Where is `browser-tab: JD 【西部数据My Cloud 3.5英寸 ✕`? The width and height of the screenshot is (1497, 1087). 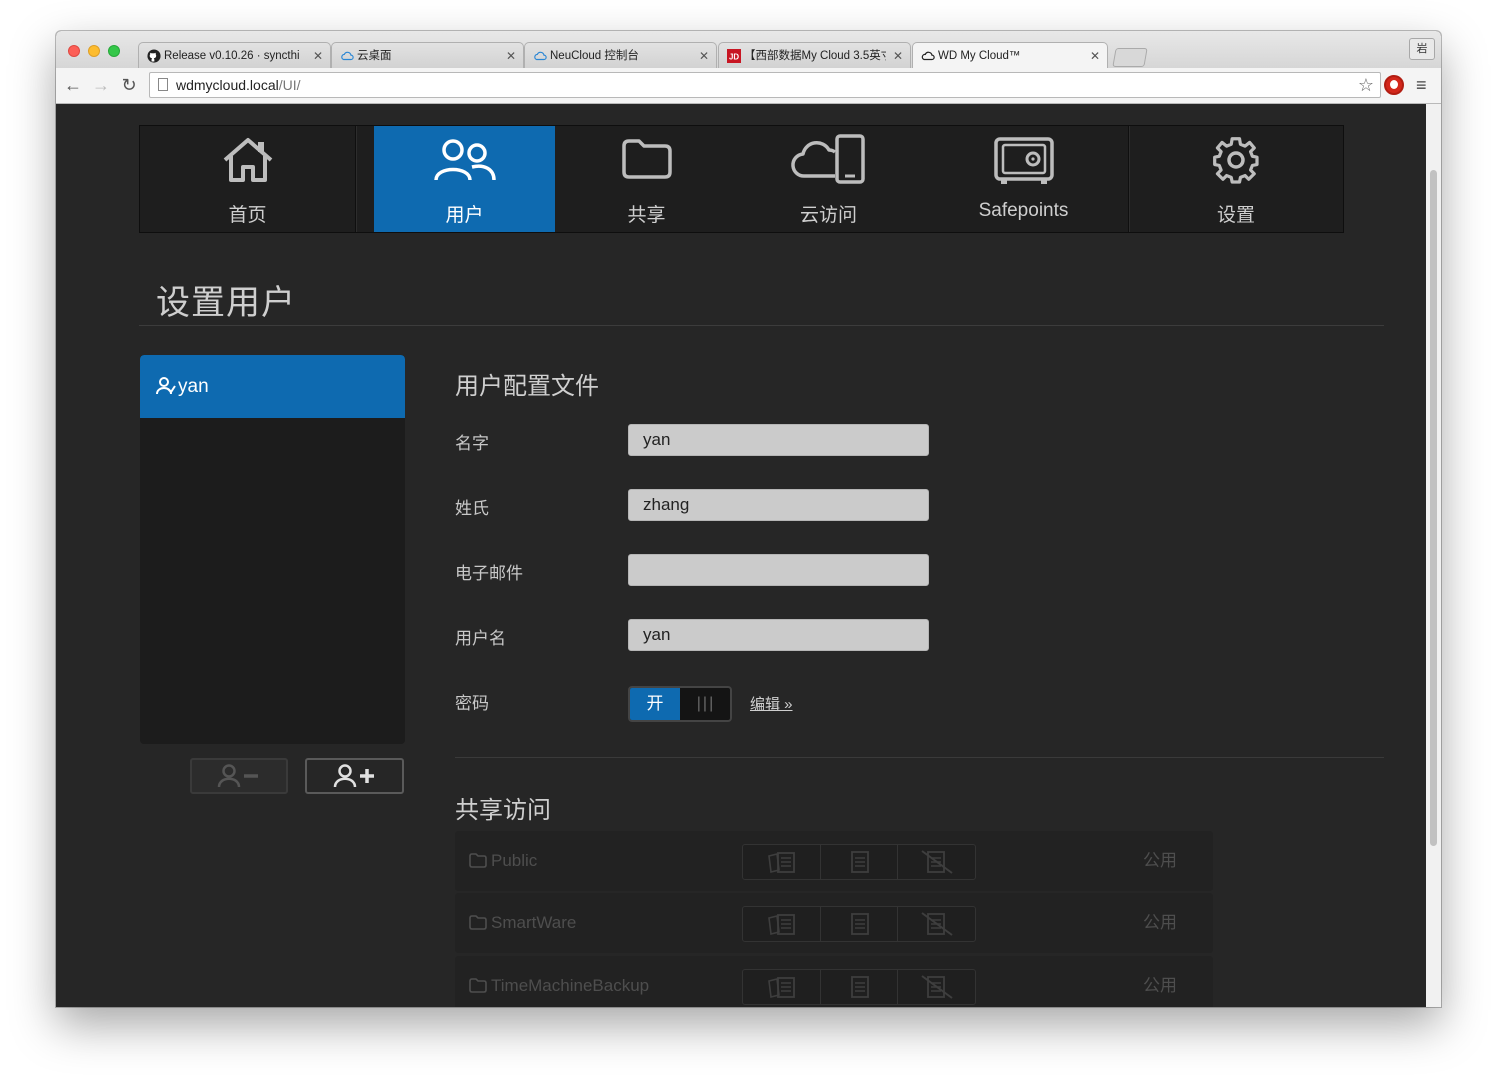 browser-tab: JD 【西部数据My Cloud 3.5英寸 ✕ is located at coordinates (814, 55).